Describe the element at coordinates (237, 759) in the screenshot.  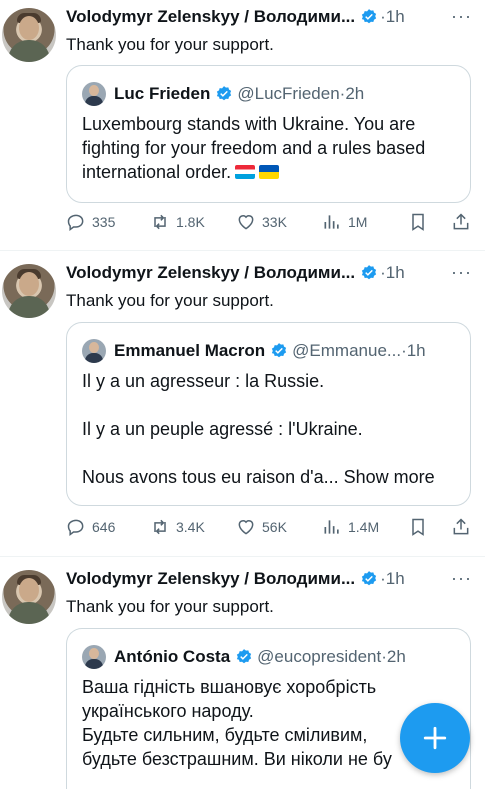
I see `quoted-text-line: будьте безстрашним. Ви ніколи не бу` at that location.